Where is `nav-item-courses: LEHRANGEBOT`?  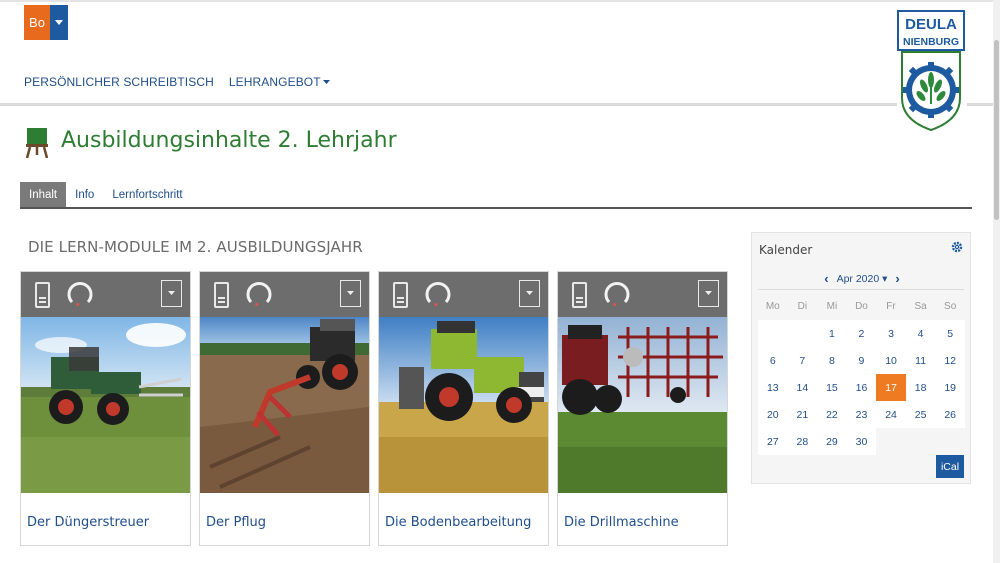 nav-item-courses: LEHRANGEBOT is located at coordinates (279, 82).